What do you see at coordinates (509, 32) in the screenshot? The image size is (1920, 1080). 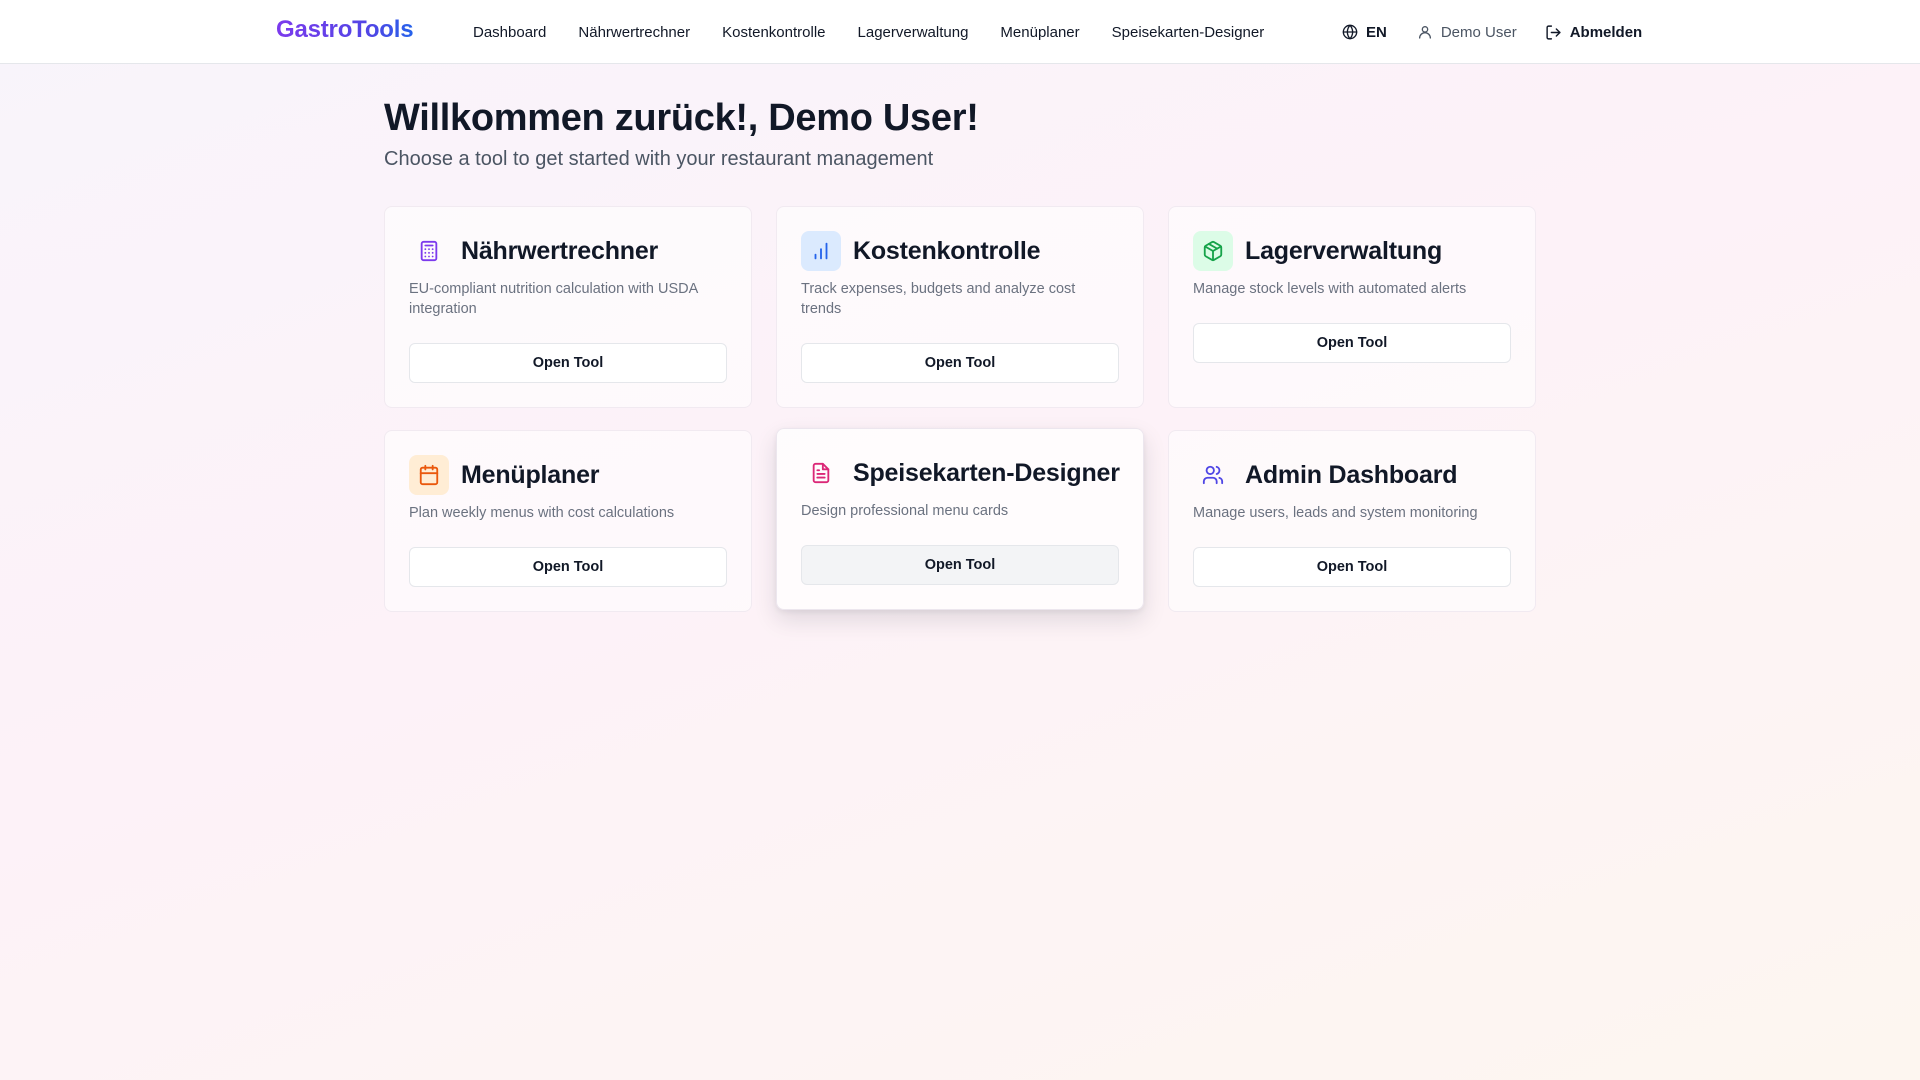 I see `nav-dashboard: Dashboard` at bounding box center [509, 32].